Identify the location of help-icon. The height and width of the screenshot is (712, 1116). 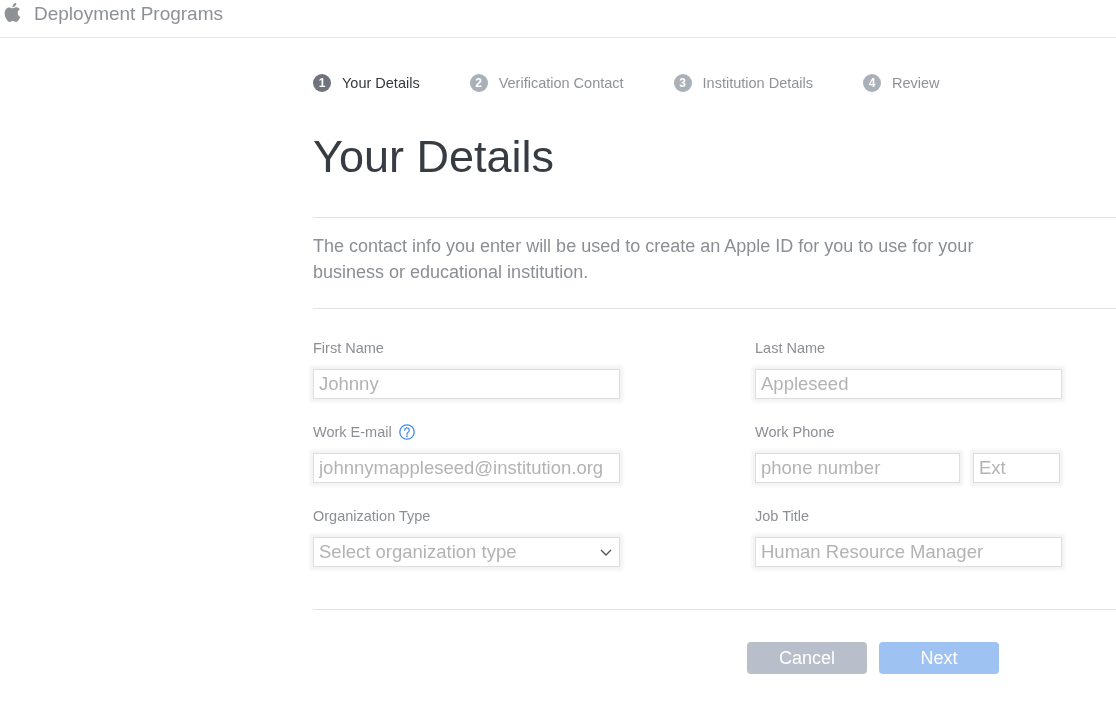
(406, 432).